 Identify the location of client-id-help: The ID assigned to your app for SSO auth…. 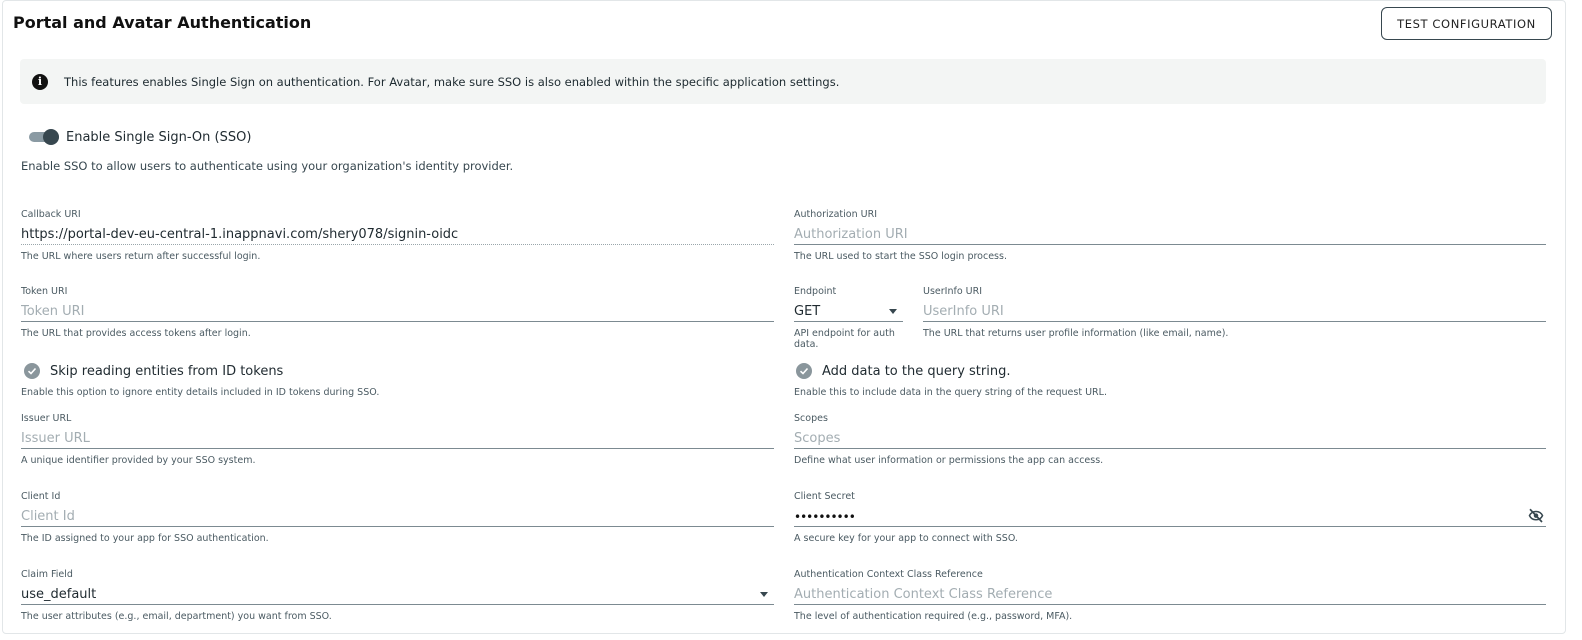
(145, 538).